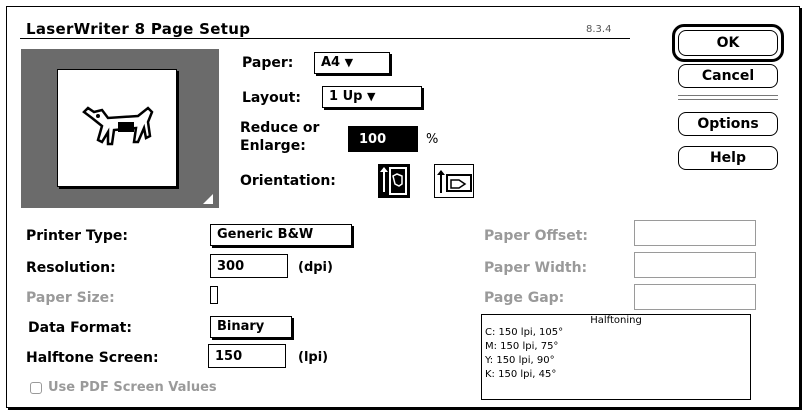  I want to click on orientation-portrait-button, so click(394, 181).